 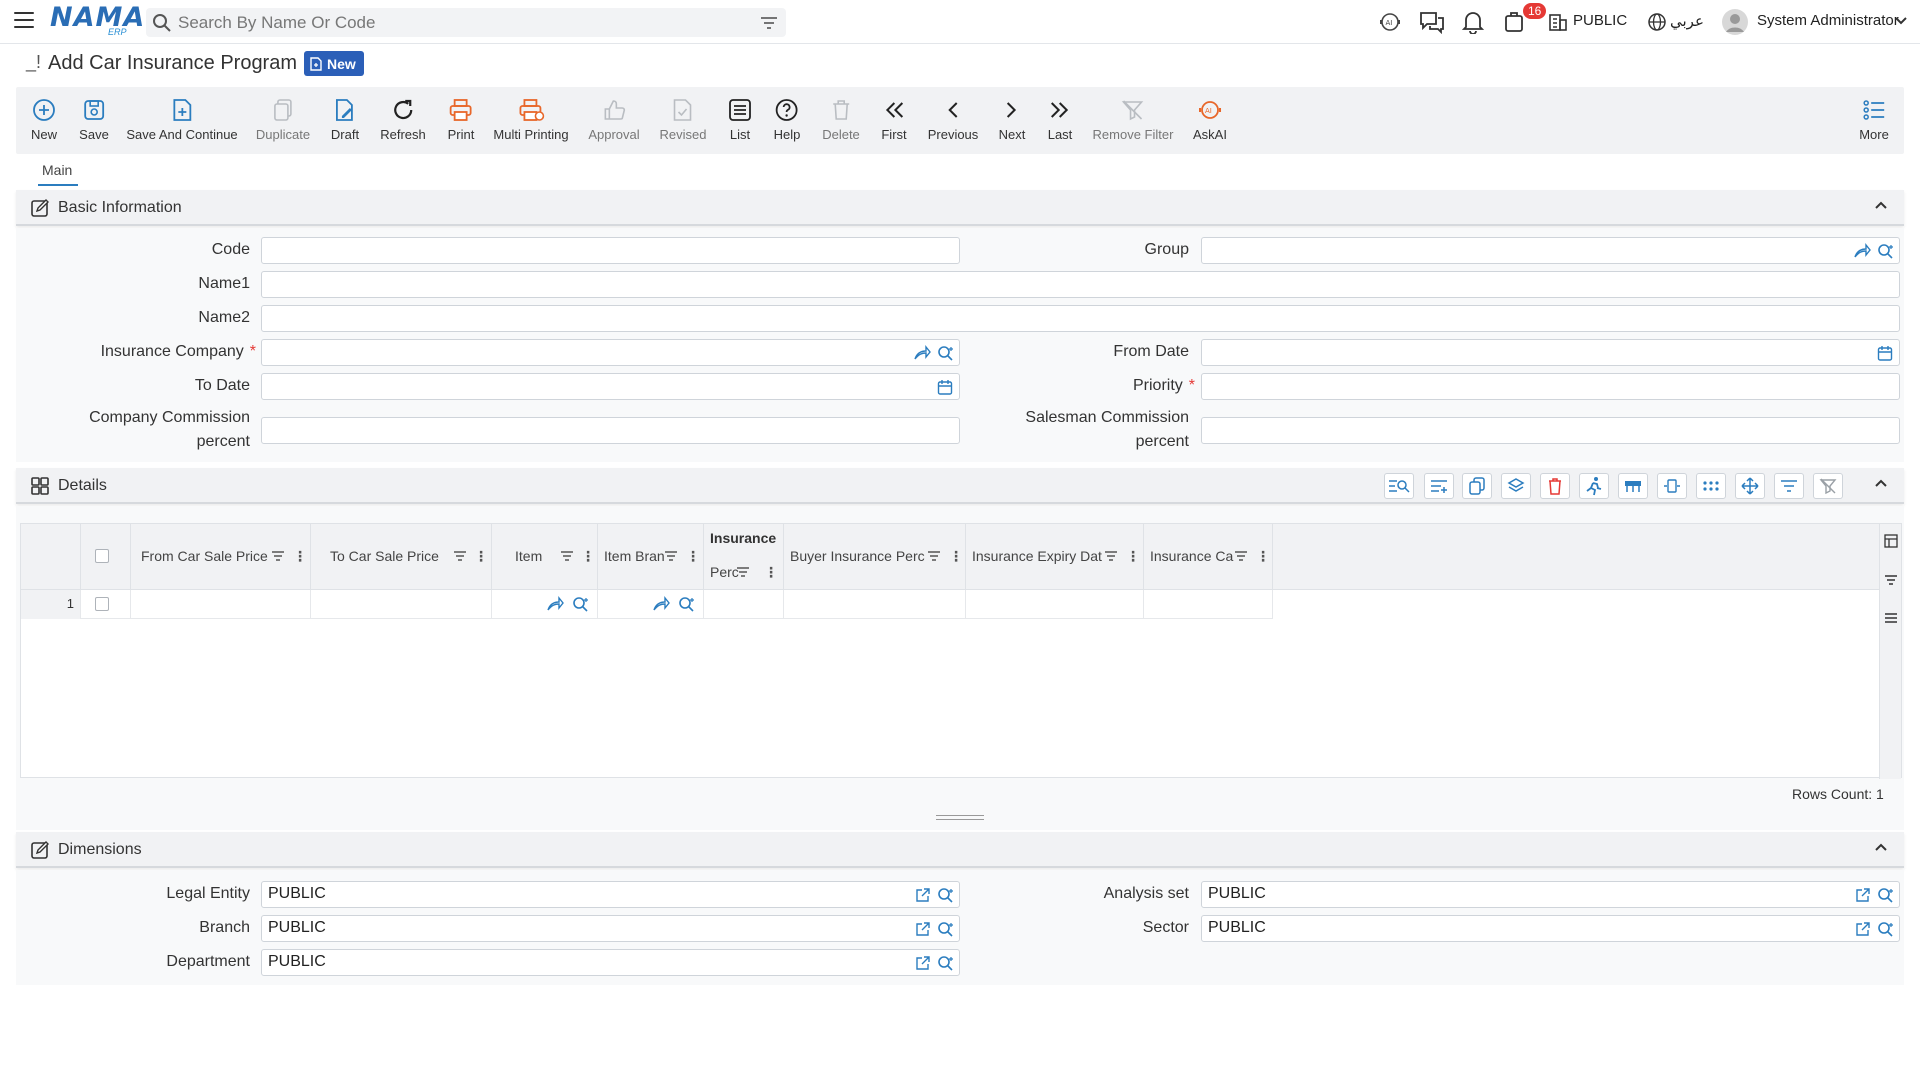 What do you see at coordinates (1432, 22) in the screenshot?
I see `chat-icon` at bounding box center [1432, 22].